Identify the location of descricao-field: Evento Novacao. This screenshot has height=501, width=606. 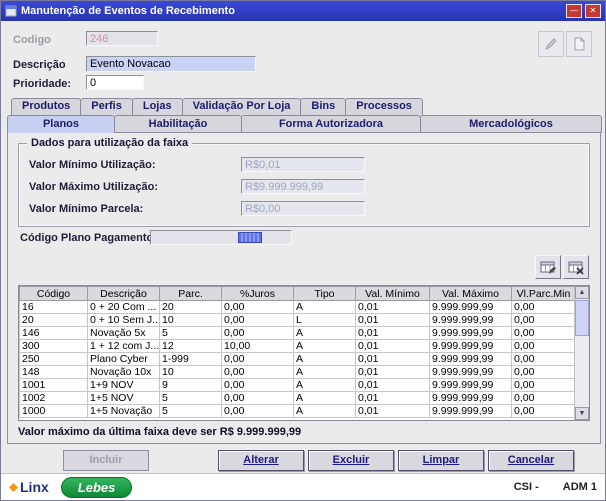
(171, 64).